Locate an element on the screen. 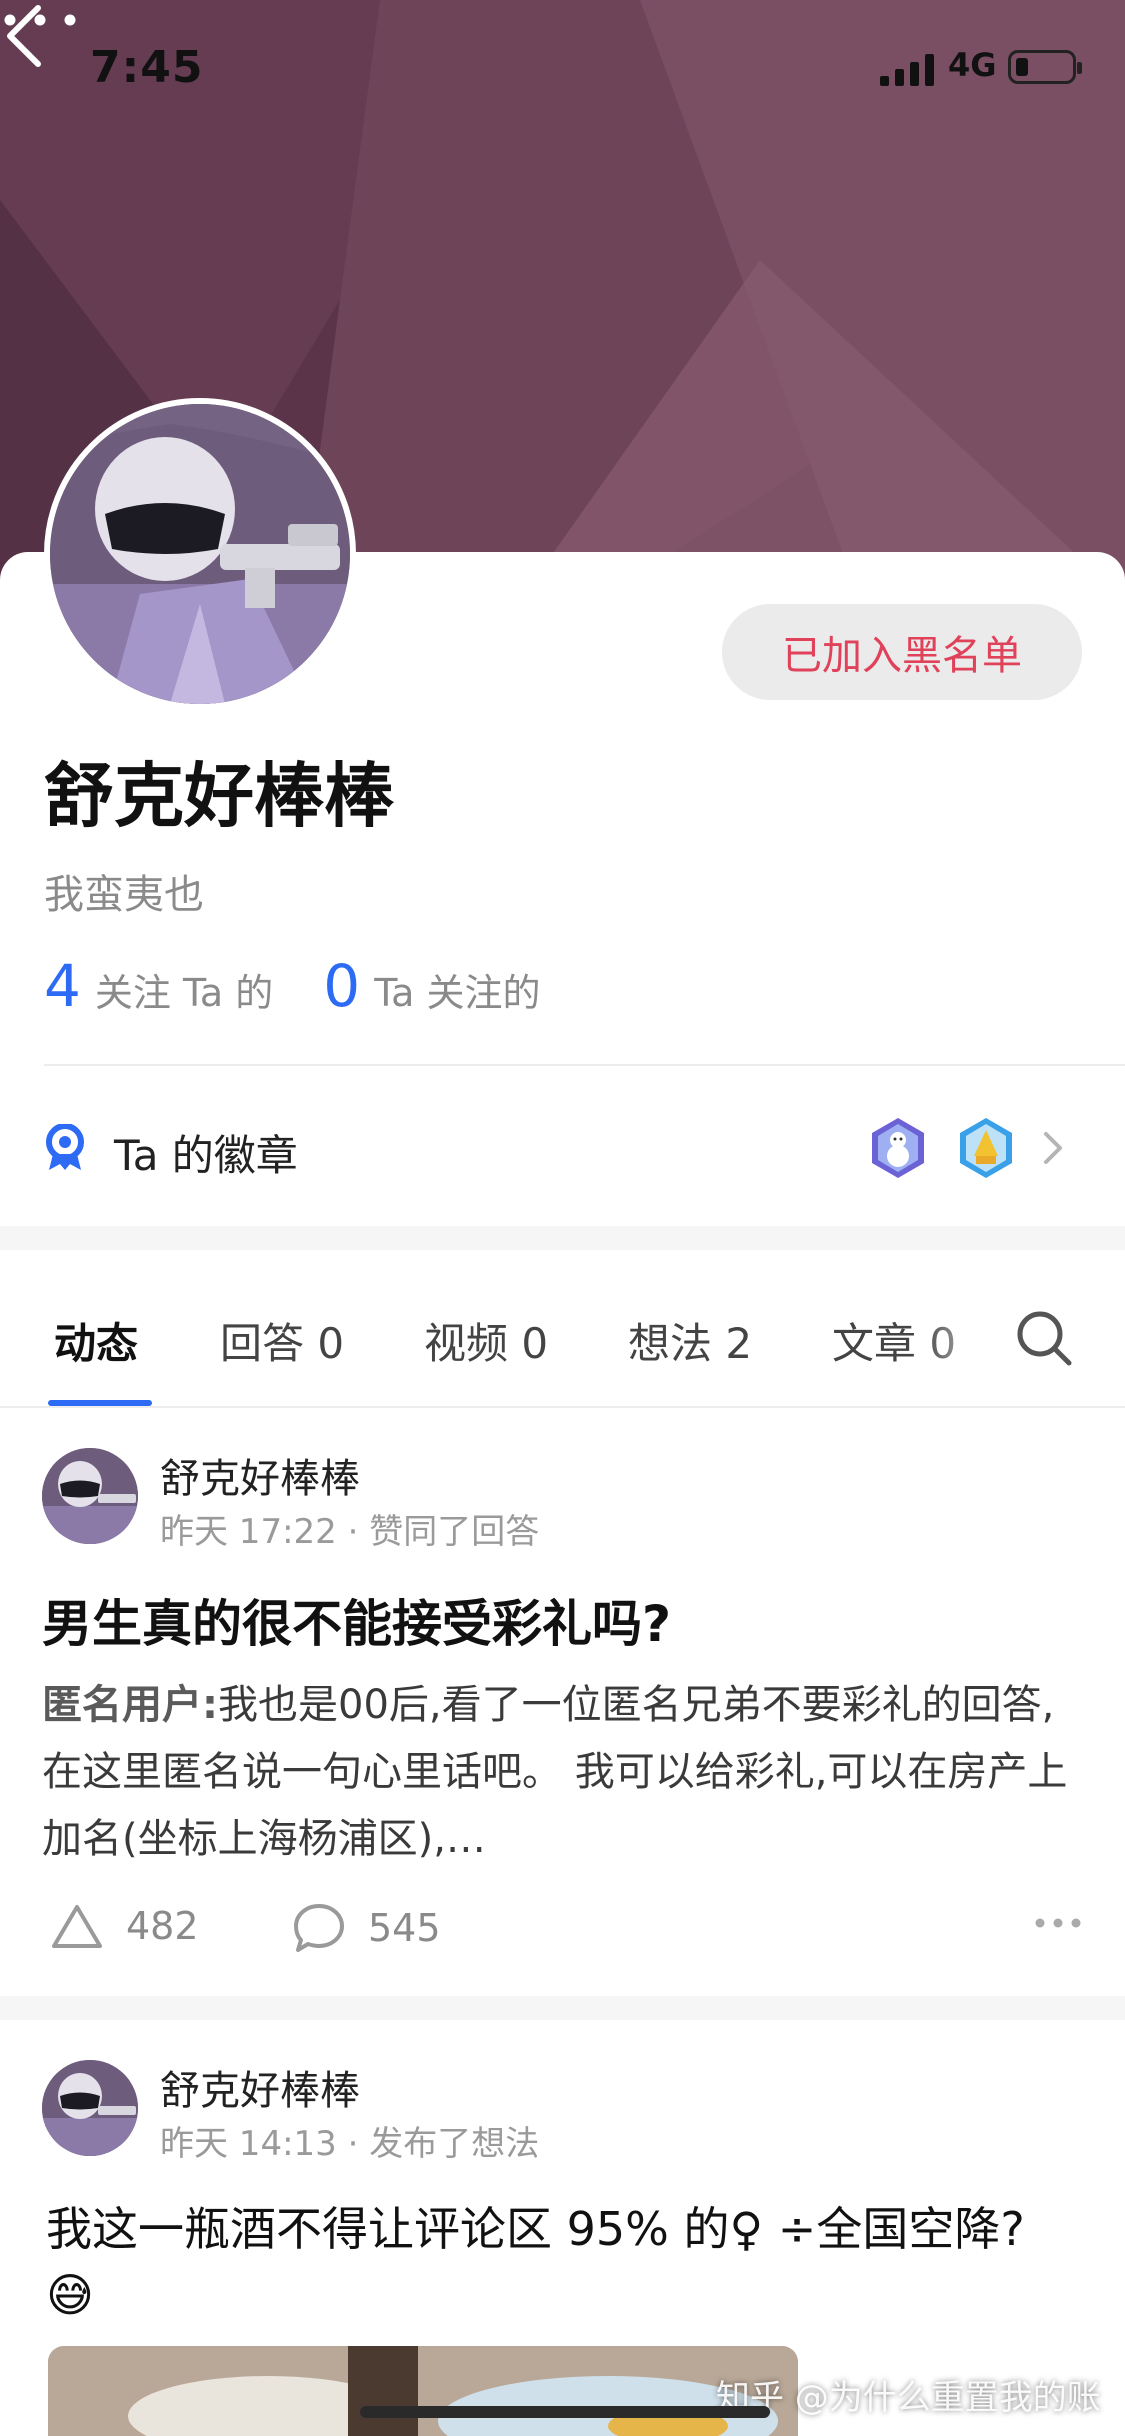  follow-stats: 4 关注 Ta 的 0 Ta 关注的 is located at coordinates (317, 986).